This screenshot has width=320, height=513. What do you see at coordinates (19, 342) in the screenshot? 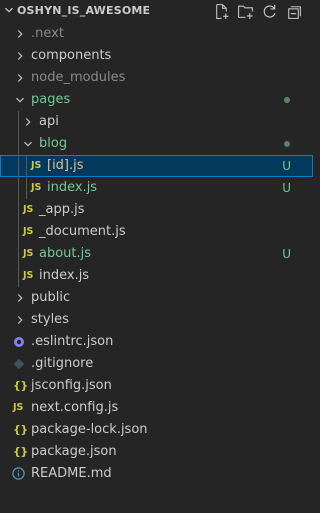
I see `eslint-icon` at bounding box center [19, 342].